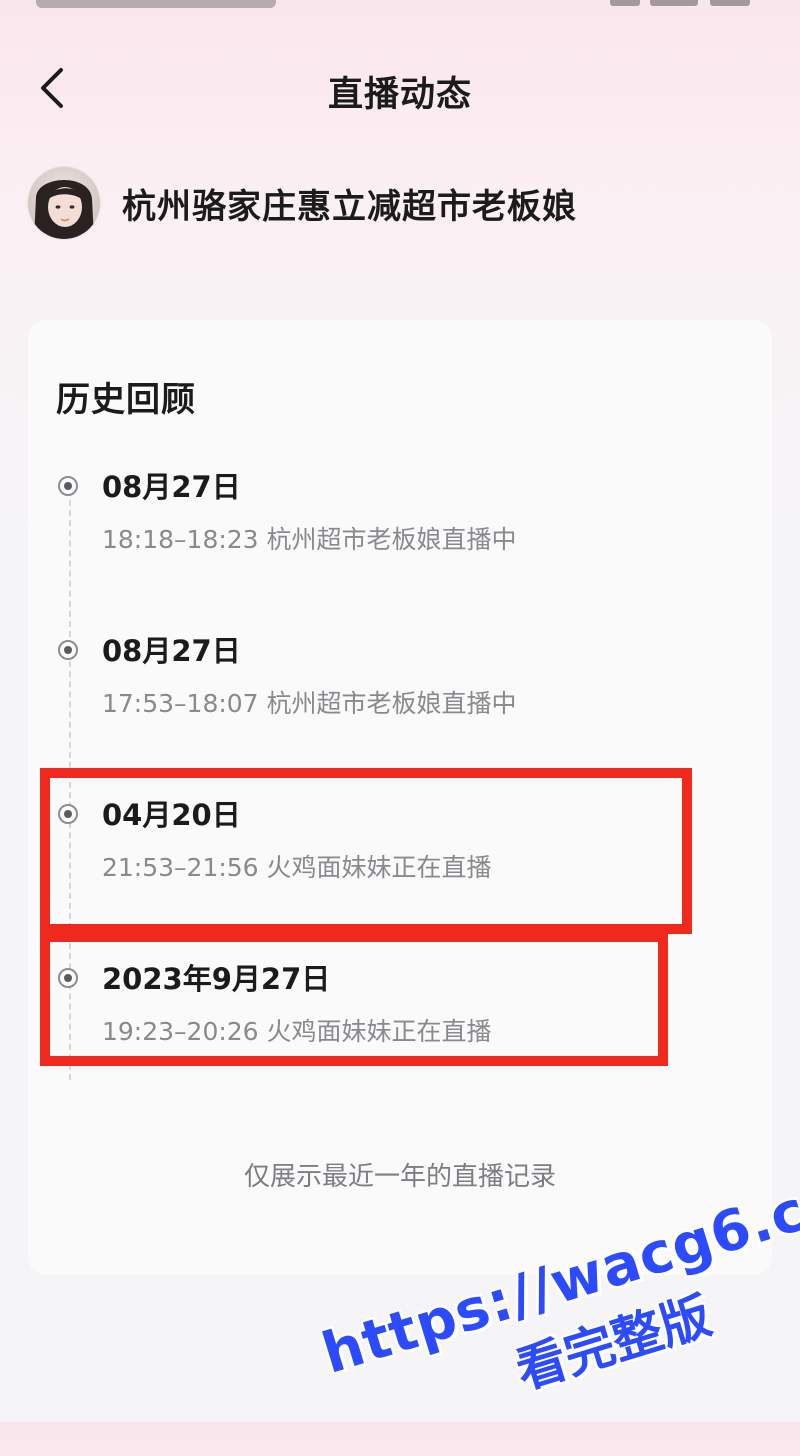 The width and height of the screenshot is (800, 1456). I want to click on status-icons, so click(680, 4).